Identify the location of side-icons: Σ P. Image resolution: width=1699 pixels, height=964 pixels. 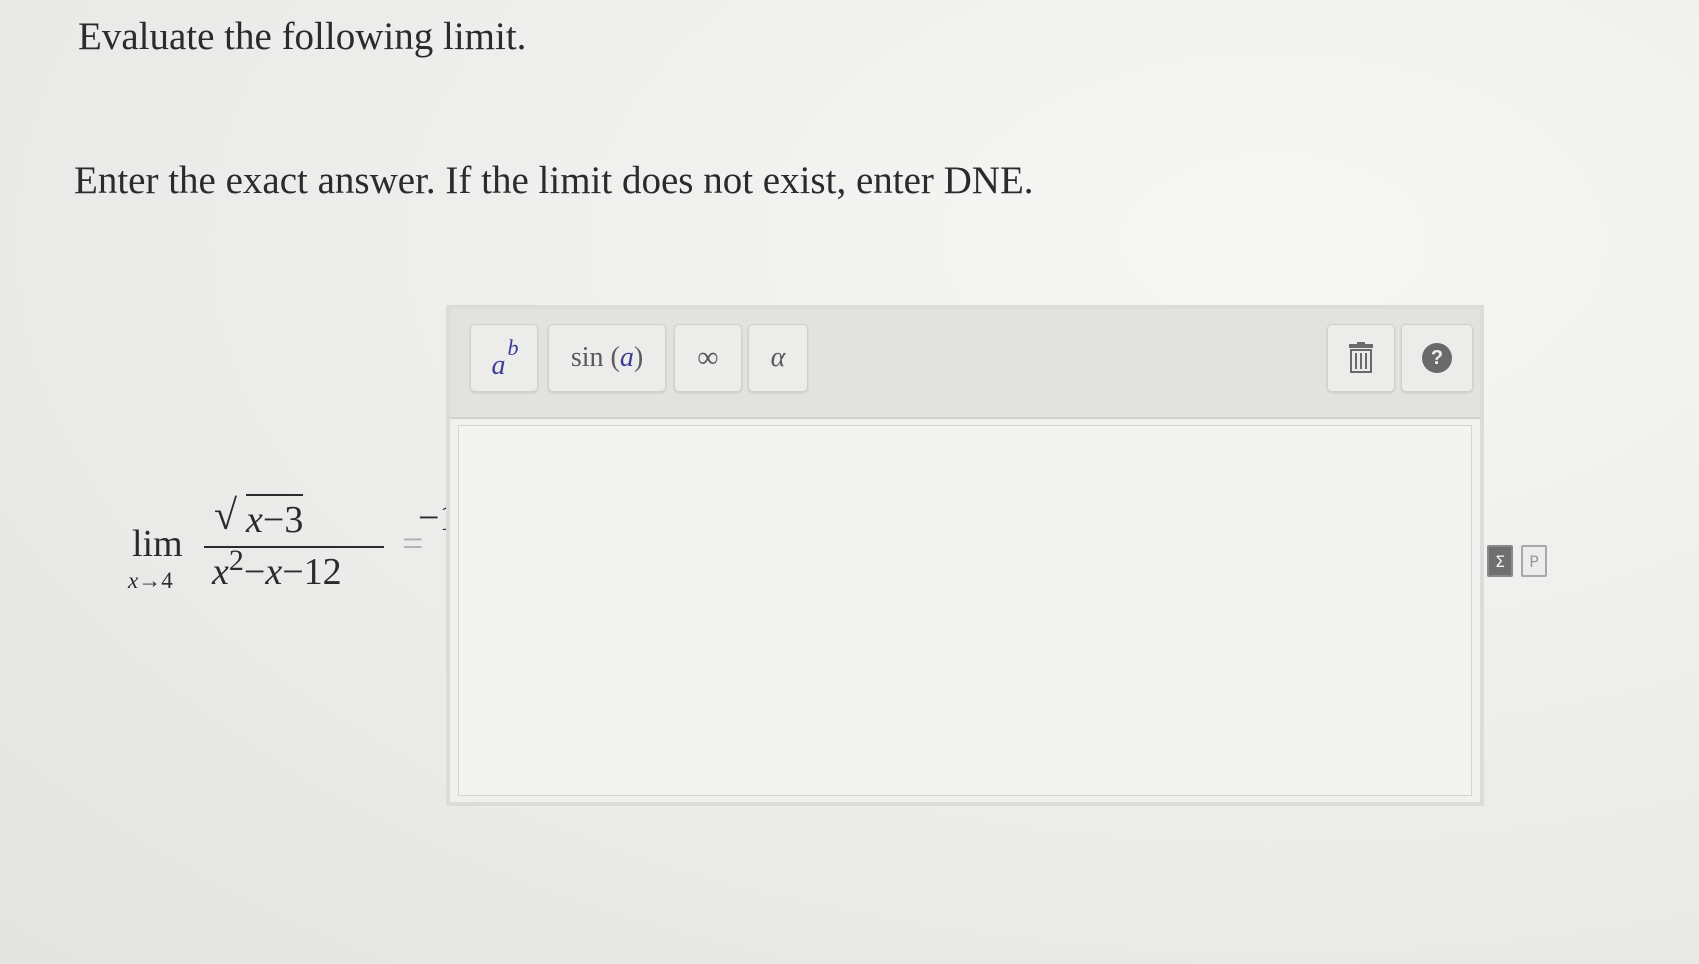
(1517, 561).